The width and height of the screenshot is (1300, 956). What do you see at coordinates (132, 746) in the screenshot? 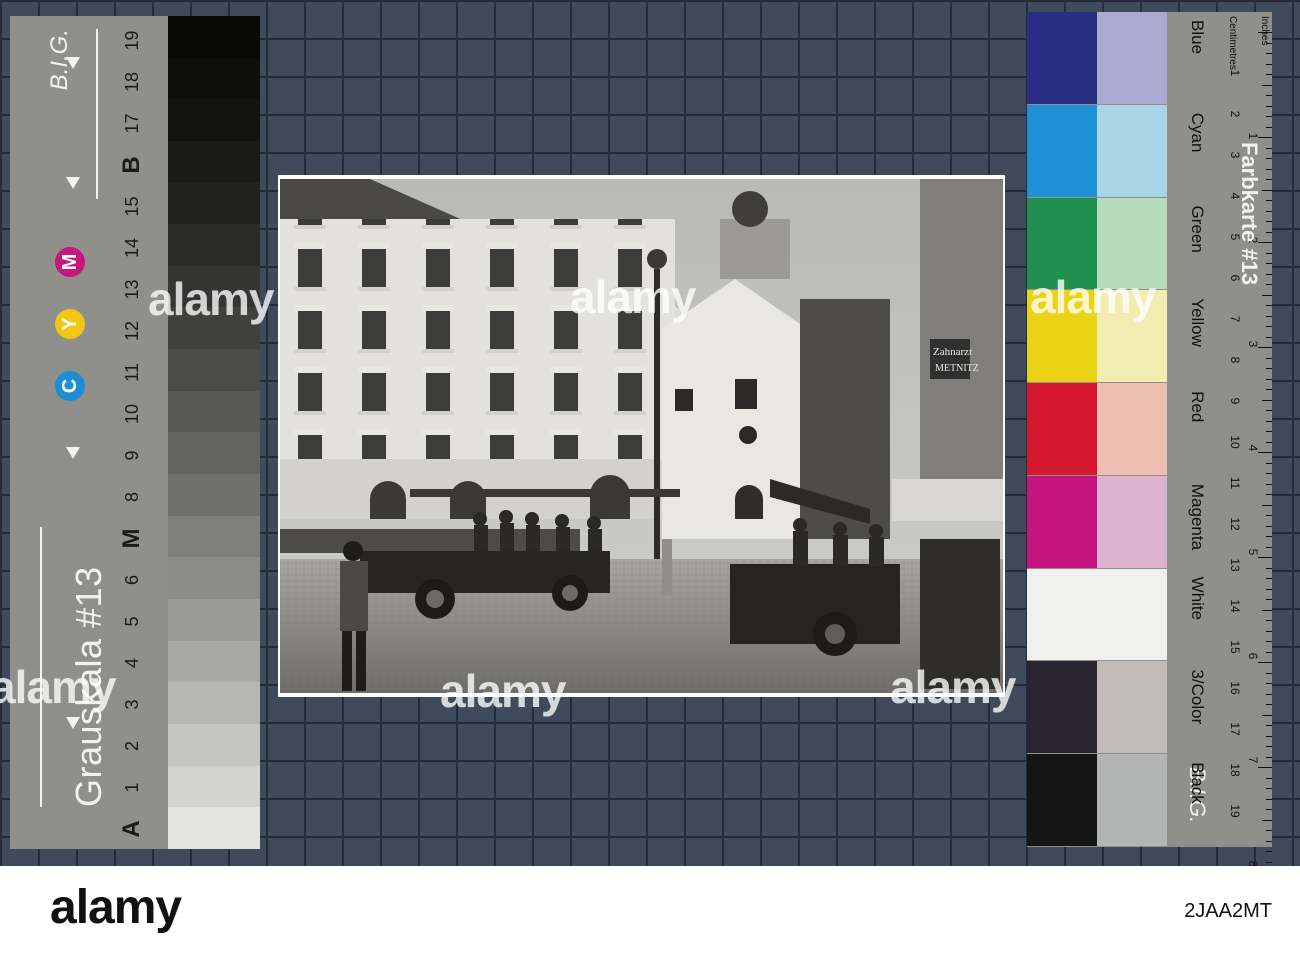
I see `grey-scale-number: 2` at bounding box center [132, 746].